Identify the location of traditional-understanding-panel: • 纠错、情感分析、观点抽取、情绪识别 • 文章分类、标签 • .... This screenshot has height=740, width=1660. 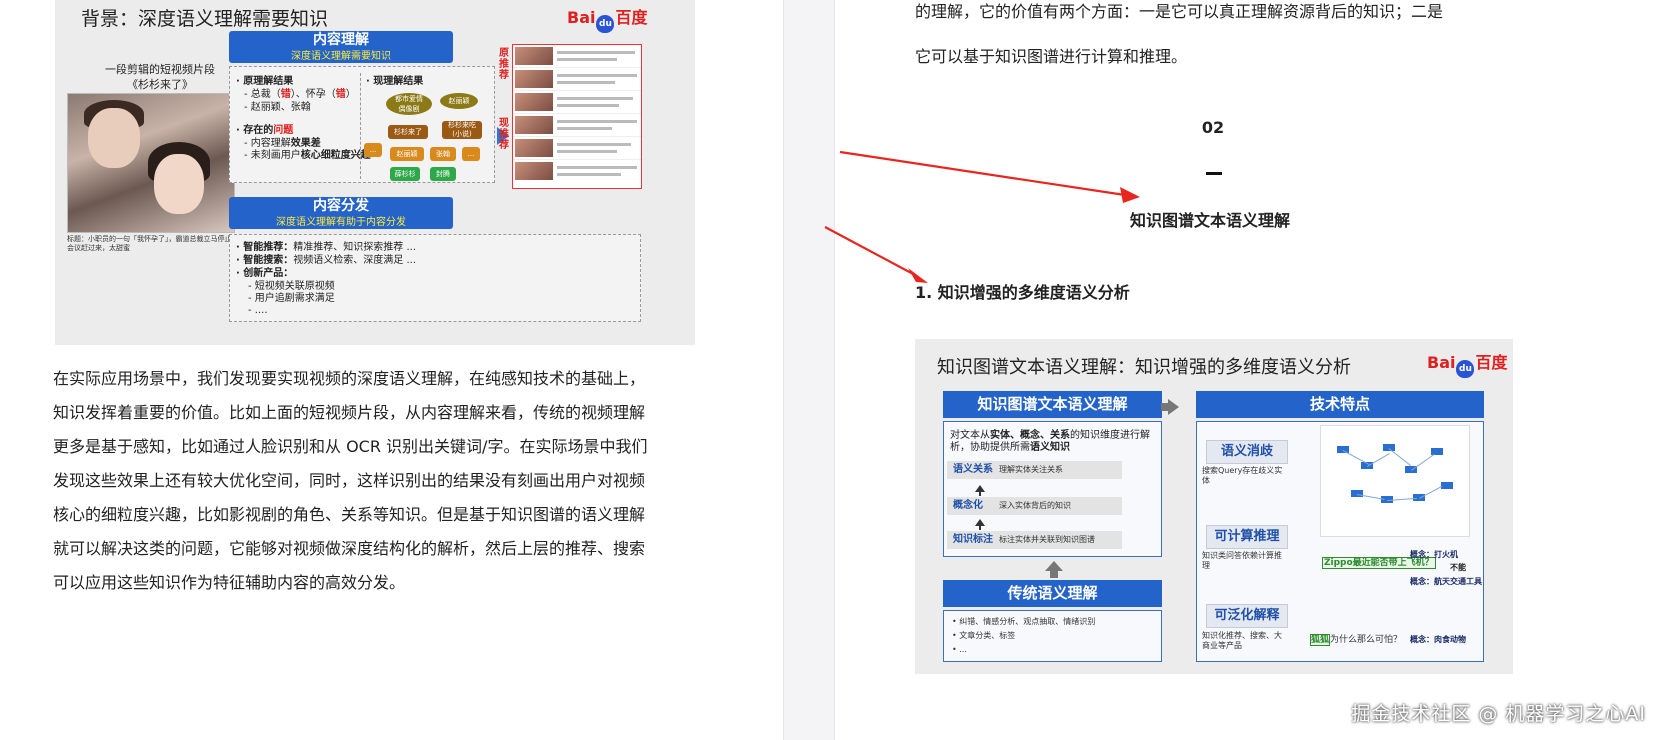
(1052, 636).